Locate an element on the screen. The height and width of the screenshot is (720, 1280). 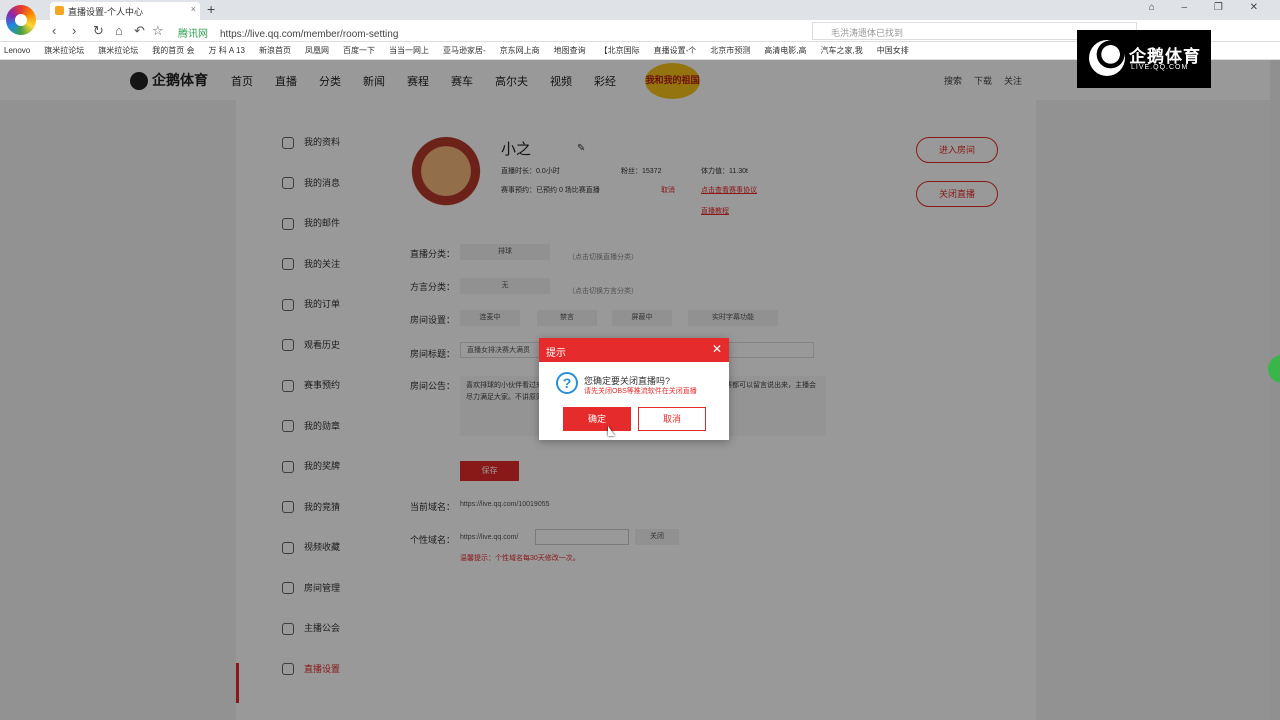
watermark-sub: LIVE.QQ.COM is located at coordinates (1160, 67).